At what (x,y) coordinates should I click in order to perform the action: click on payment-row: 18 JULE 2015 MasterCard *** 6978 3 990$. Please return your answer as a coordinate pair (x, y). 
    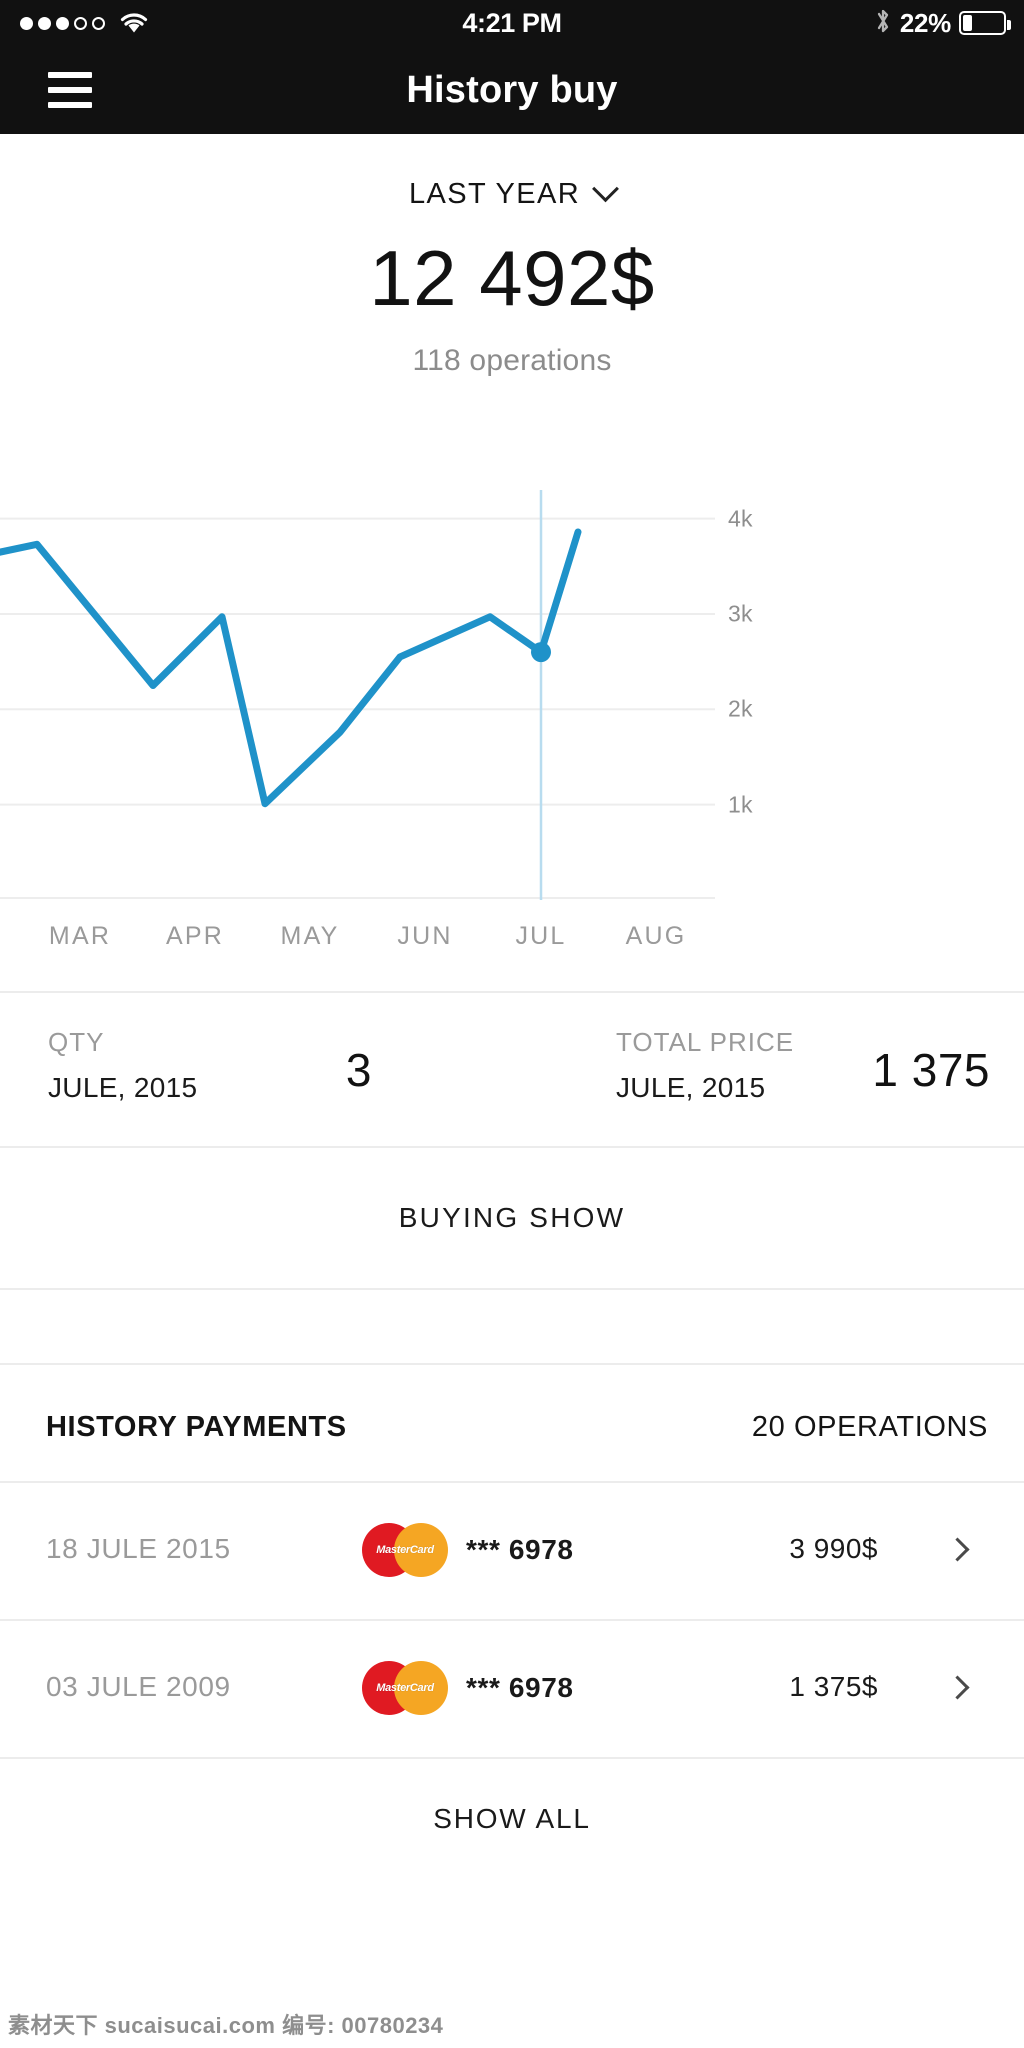
    Looking at the image, I should click on (512, 1552).